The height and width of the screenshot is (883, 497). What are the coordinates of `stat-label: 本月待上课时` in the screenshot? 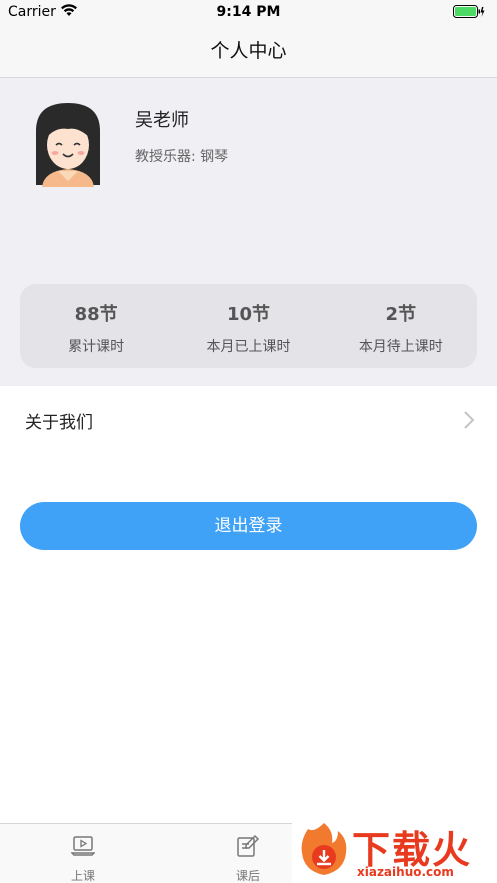 It's located at (400, 347).